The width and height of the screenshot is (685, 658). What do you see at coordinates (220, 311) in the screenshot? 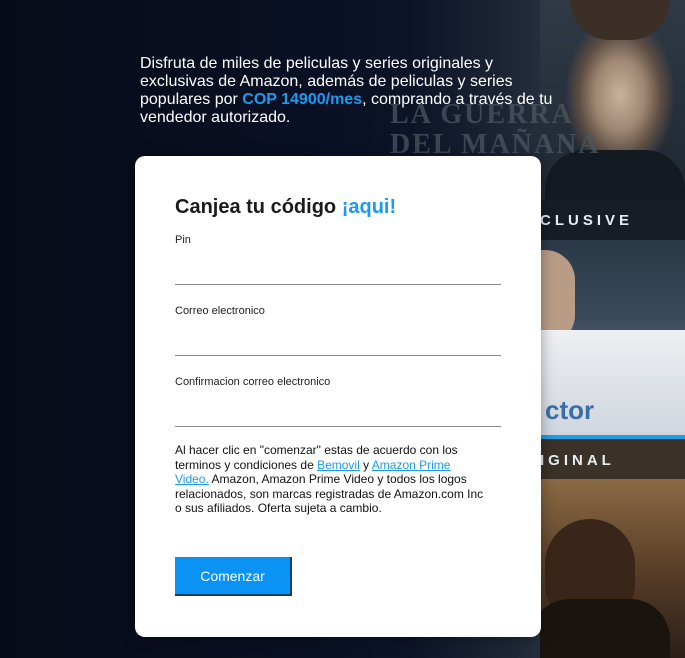
I see `email-label: Correo electronico` at bounding box center [220, 311].